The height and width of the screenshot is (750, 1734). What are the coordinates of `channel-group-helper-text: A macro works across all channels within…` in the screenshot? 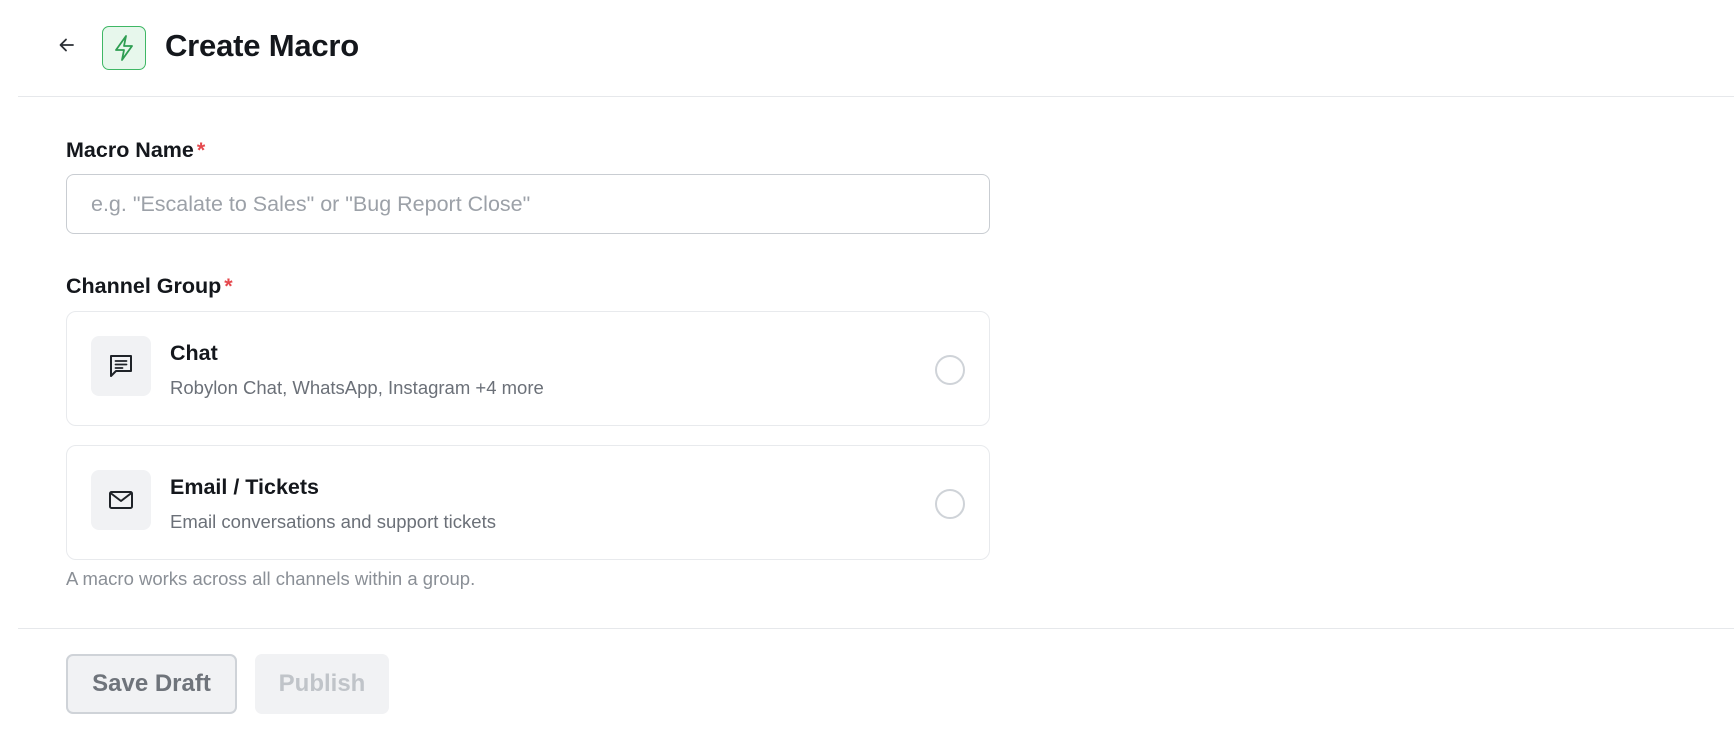 It's located at (271, 578).